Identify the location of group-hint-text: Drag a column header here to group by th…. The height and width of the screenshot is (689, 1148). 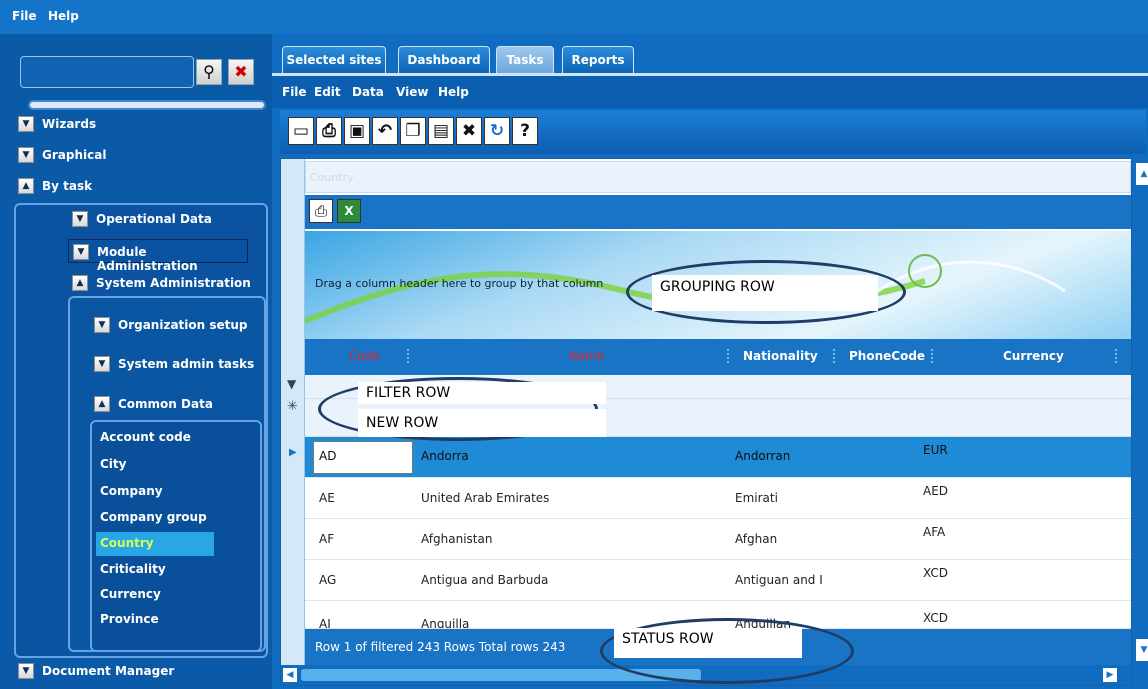
(459, 283).